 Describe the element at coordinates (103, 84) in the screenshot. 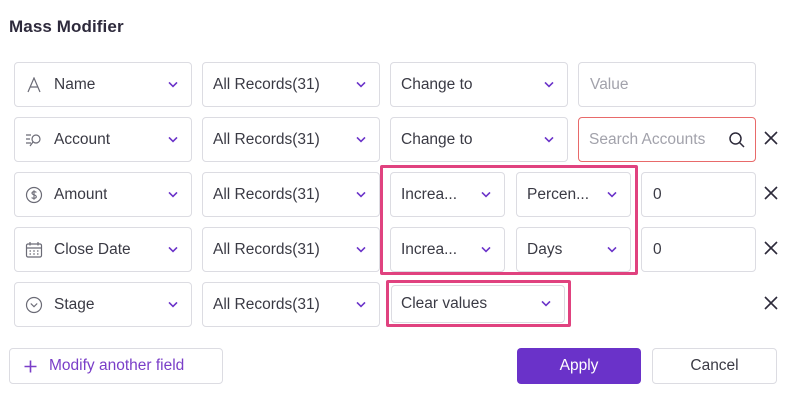

I see `field-select-name: Name` at that location.